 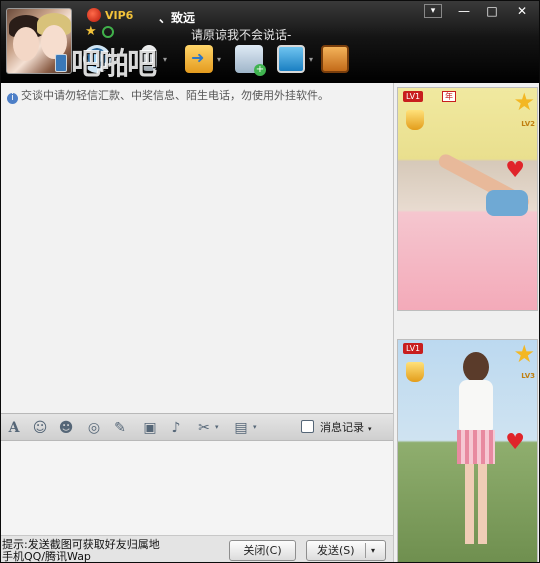 What do you see at coordinates (522, 11) in the screenshot?
I see `close-window-button: ✕` at bounding box center [522, 11].